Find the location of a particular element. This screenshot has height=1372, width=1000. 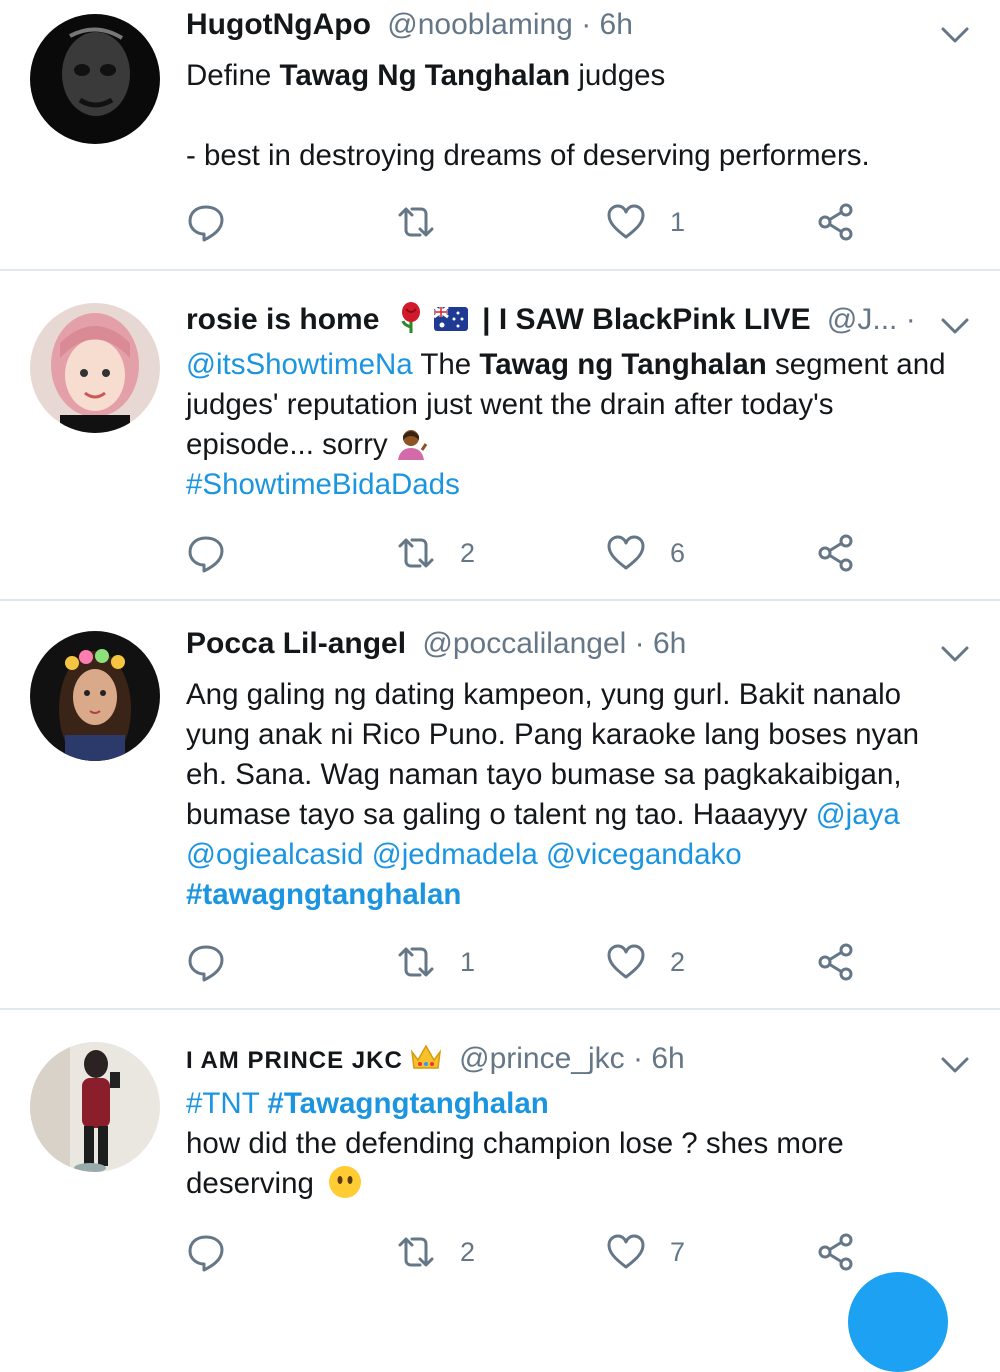

shrug-emoji-icon is located at coordinates (412, 445).